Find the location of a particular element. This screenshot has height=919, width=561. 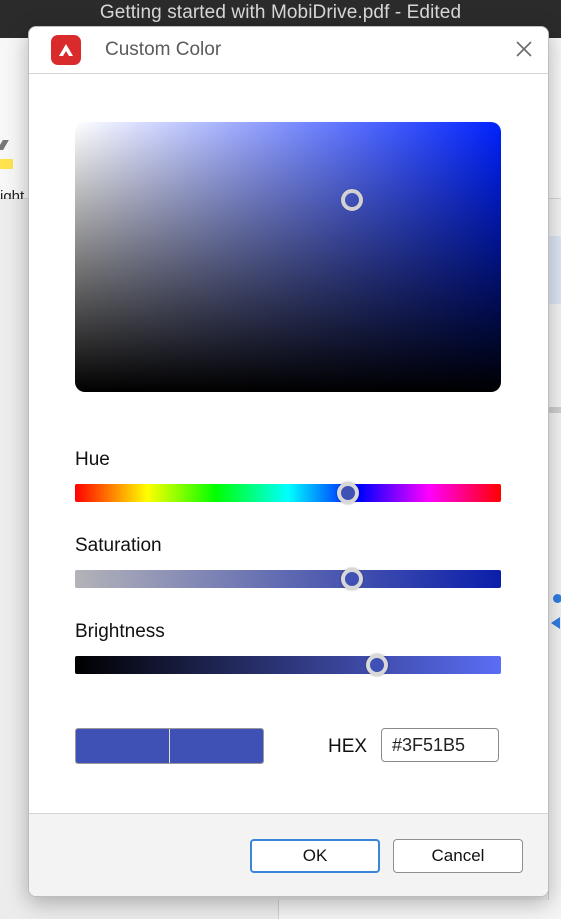

panel-indicator-dot is located at coordinates (557, 598).